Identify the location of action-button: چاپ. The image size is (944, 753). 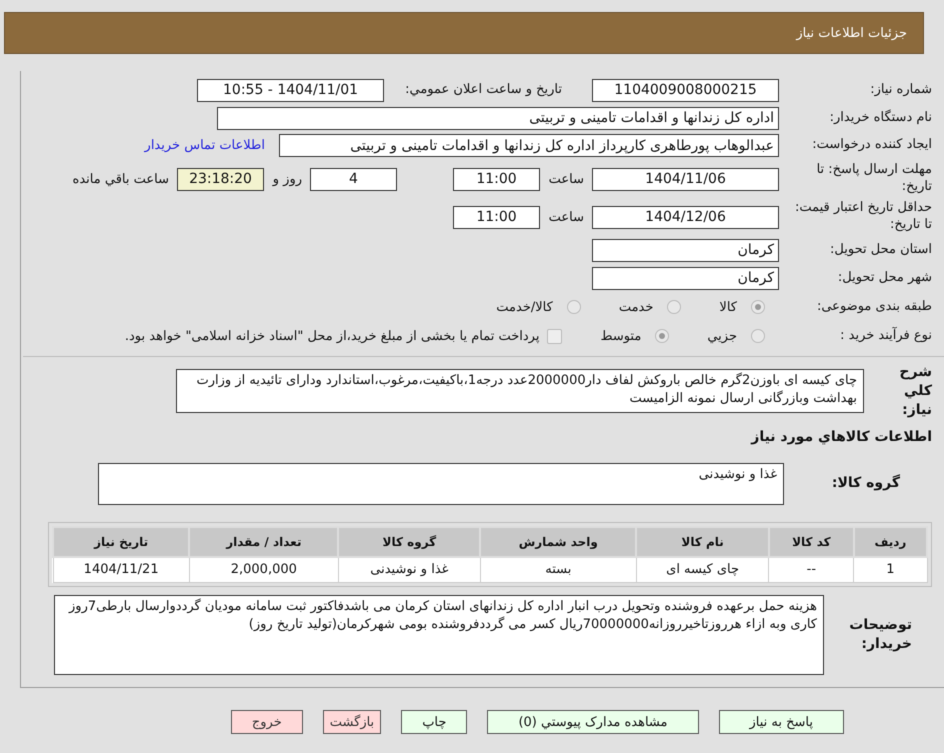
(434, 722).